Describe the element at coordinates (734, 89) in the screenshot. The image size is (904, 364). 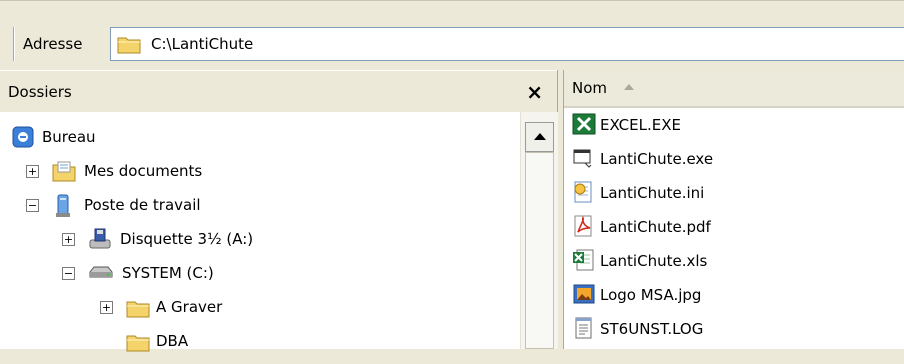
I see `column-header-name: Nom` at that location.